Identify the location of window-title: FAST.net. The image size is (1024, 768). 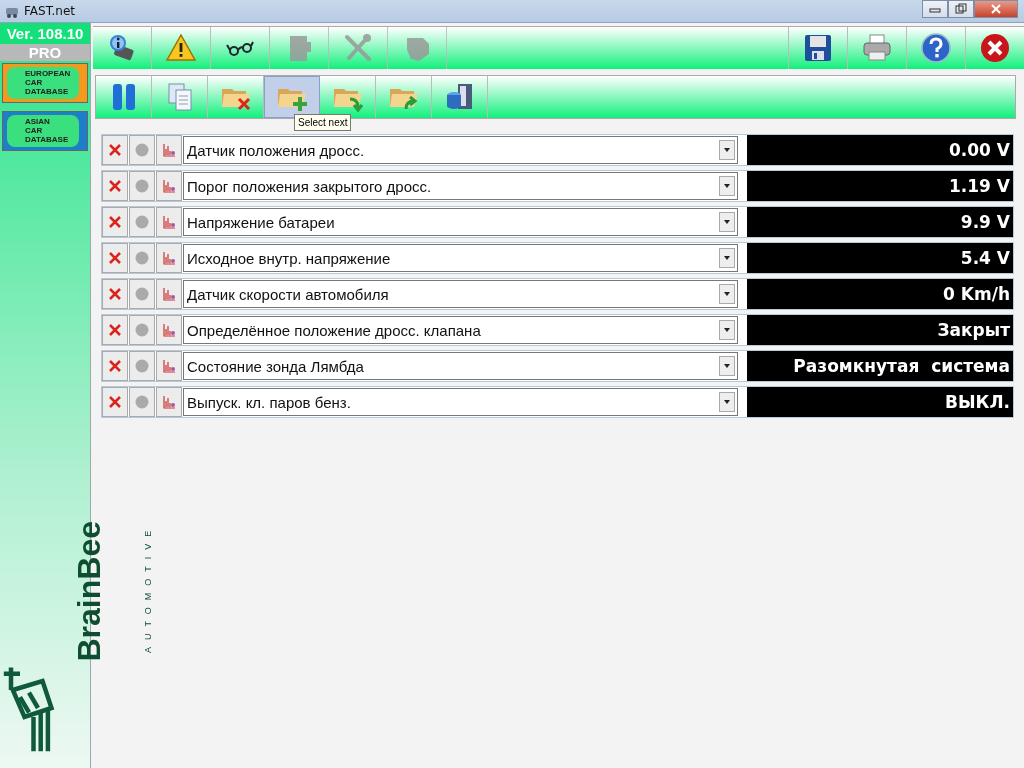
(50, 11).